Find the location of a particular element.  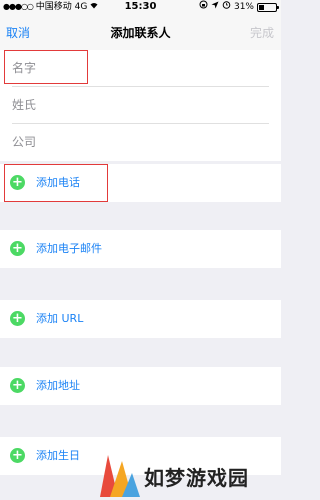

highlight-box-phone is located at coordinates (56, 183).